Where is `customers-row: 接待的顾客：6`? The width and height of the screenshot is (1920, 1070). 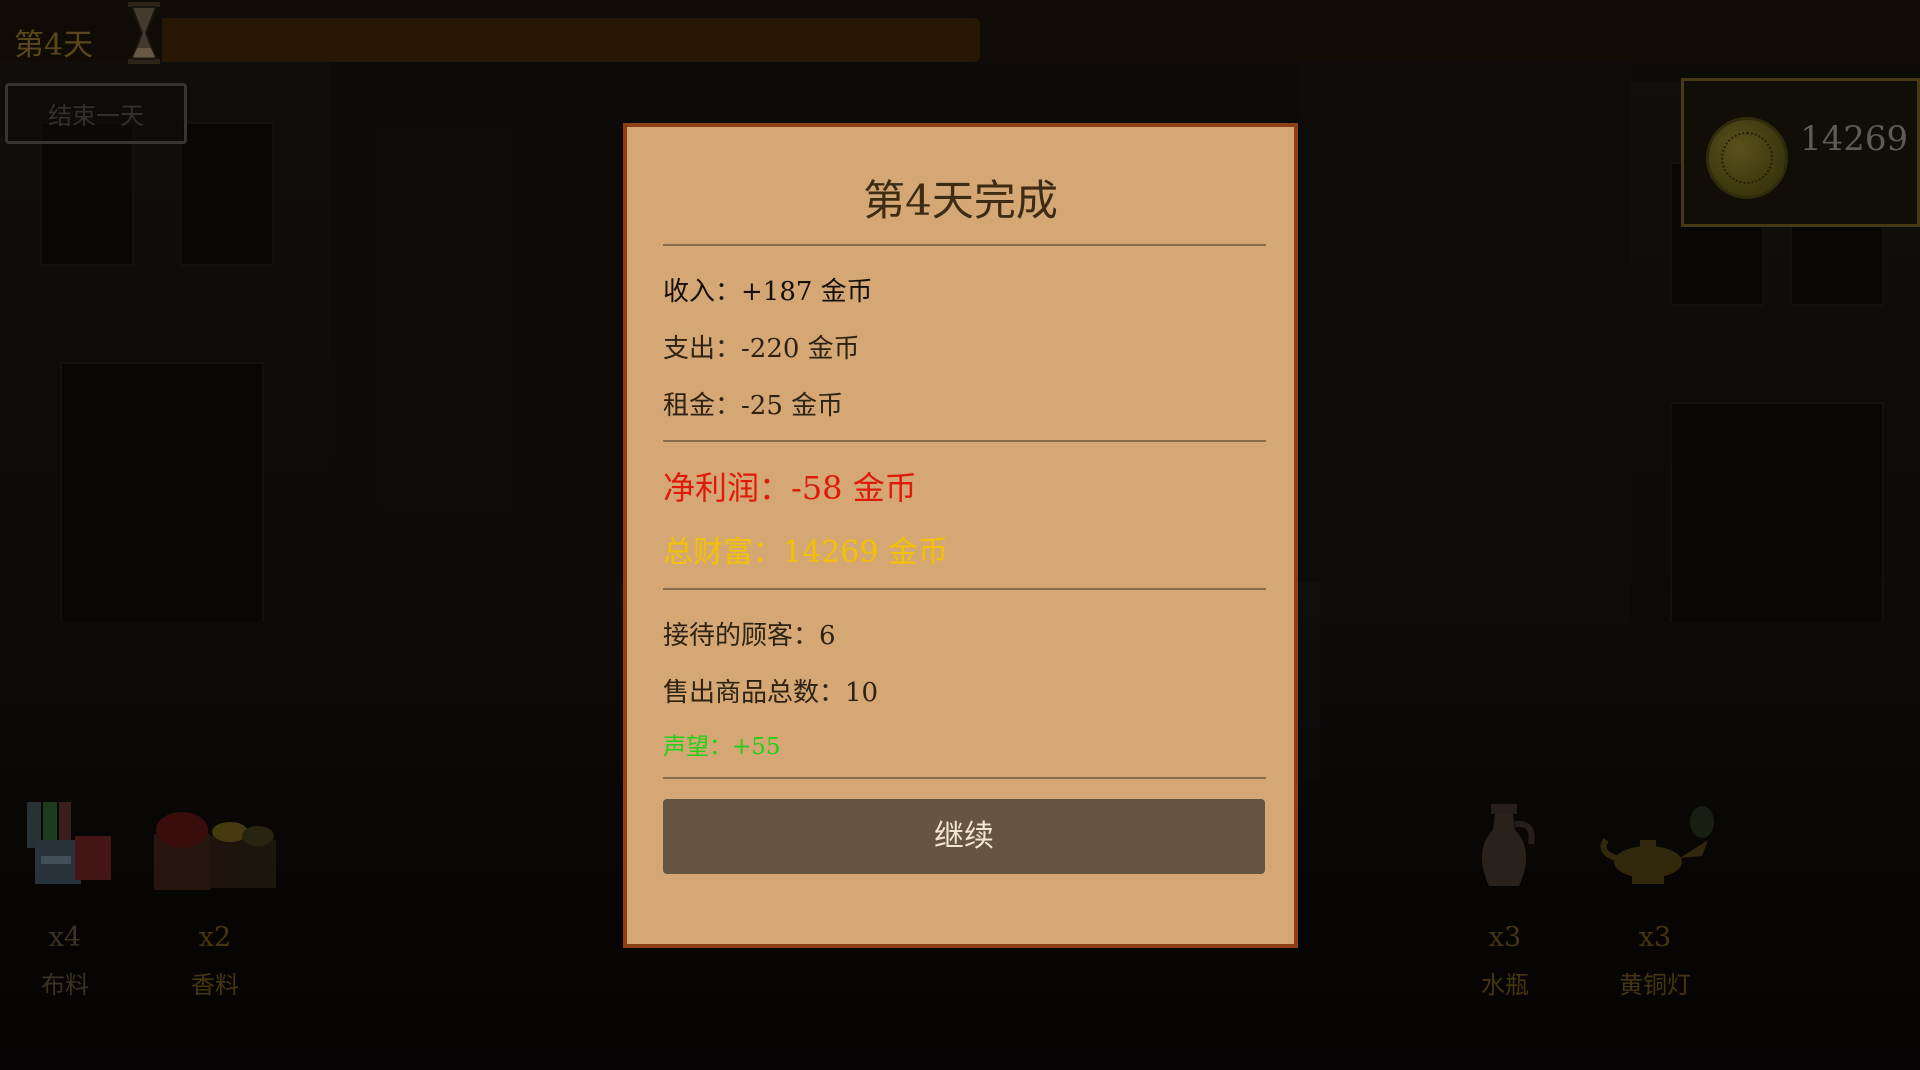 customers-row: 接待的顾客：6 is located at coordinates (749, 636).